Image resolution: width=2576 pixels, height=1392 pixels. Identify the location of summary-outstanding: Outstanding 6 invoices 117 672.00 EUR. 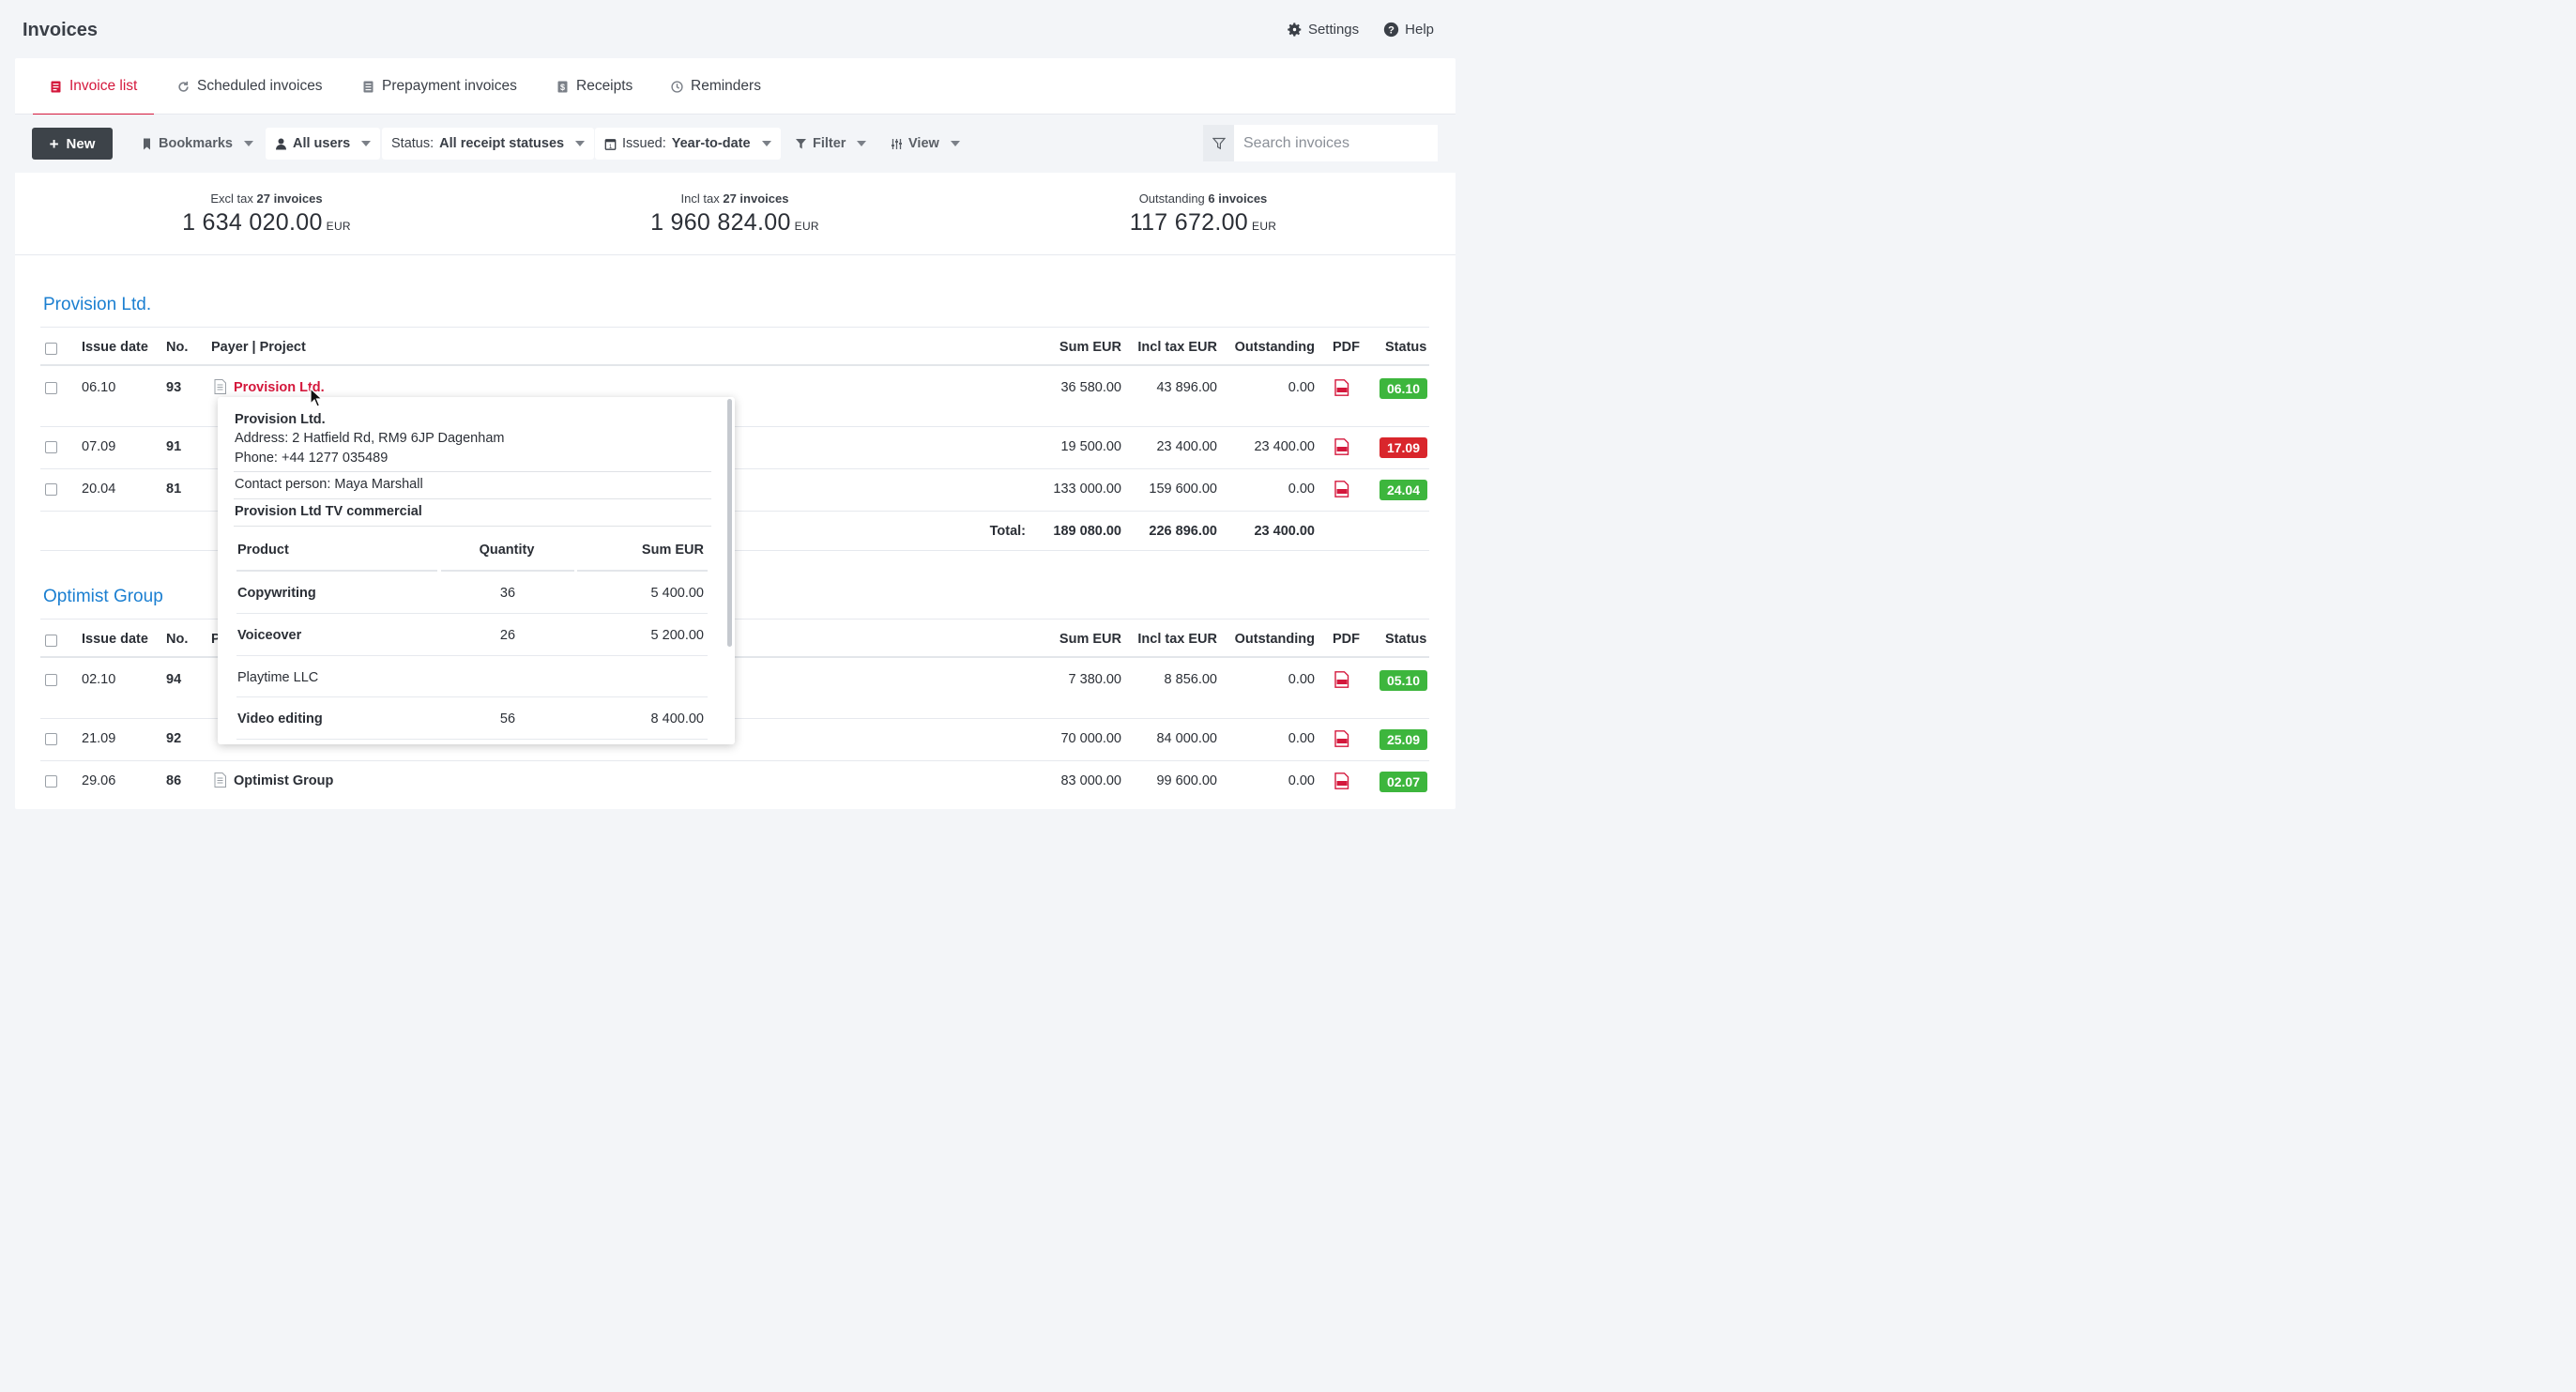
(1203, 214).